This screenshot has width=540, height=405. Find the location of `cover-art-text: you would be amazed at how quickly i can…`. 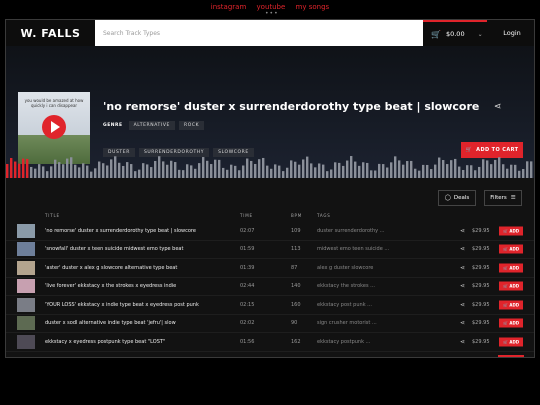

cover-art-text: you would be amazed at how quickly i can… is located at coordinates (54, 103).